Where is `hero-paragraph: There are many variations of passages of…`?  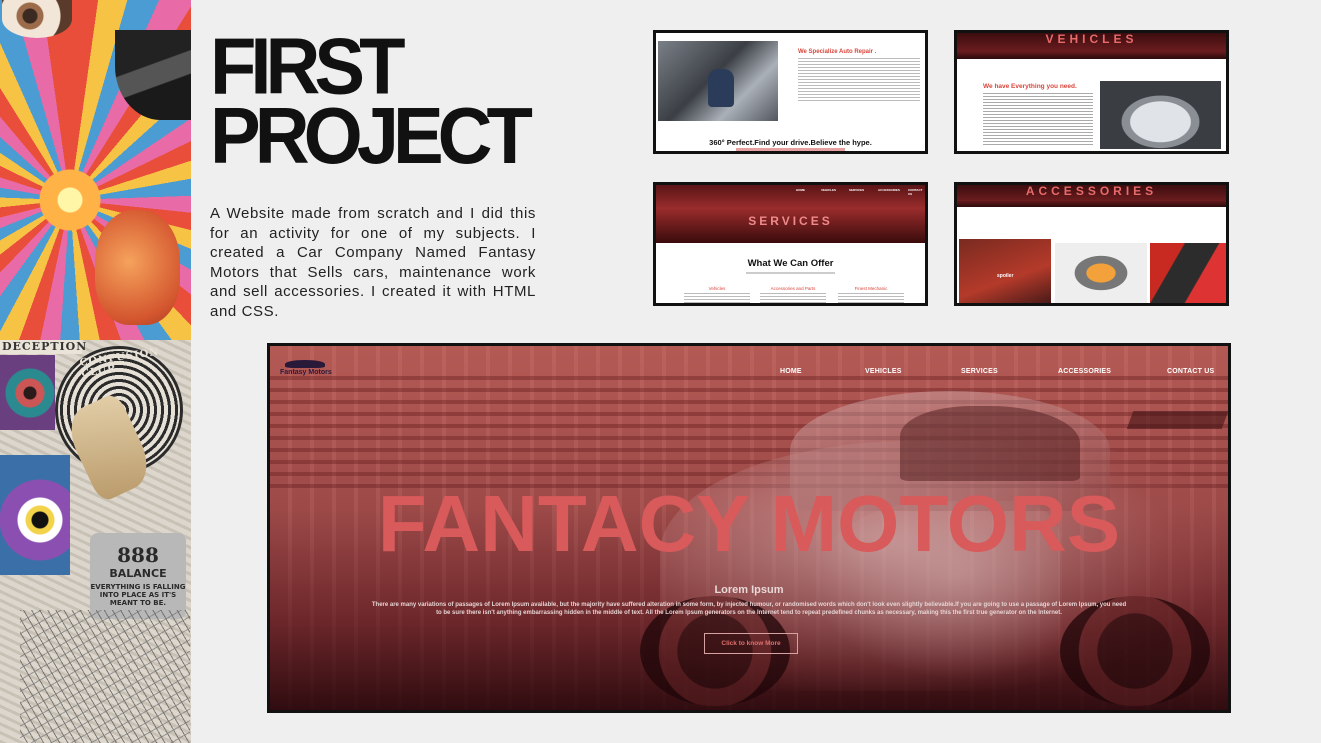
hero-paragraph: There are many variations of passages of… is located at coordinates (749, 609).